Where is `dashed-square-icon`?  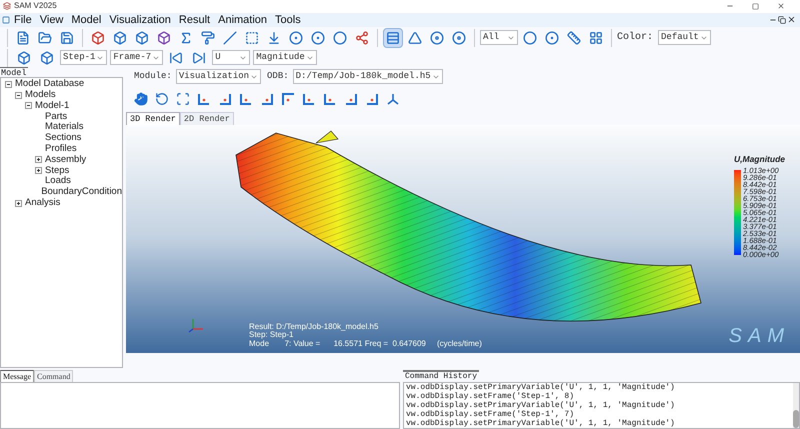 dashed-square-icon is located at coordinates (252, 37).